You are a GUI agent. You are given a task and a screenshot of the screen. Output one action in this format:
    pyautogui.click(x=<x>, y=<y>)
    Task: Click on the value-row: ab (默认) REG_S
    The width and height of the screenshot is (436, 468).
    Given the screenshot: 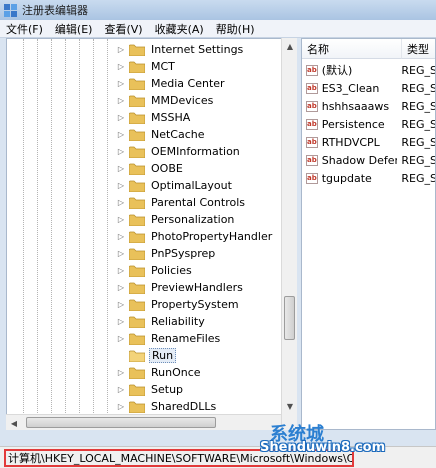 What is the action you would take?
    pyautogui.click(x=370, y=70)
    